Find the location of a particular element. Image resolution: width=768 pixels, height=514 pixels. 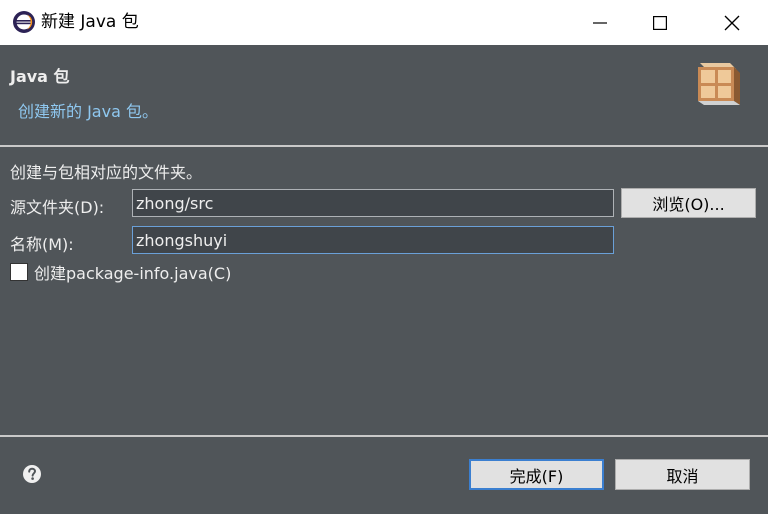

window-title: 新建 Java 包 is located at coordinates (90, 22).